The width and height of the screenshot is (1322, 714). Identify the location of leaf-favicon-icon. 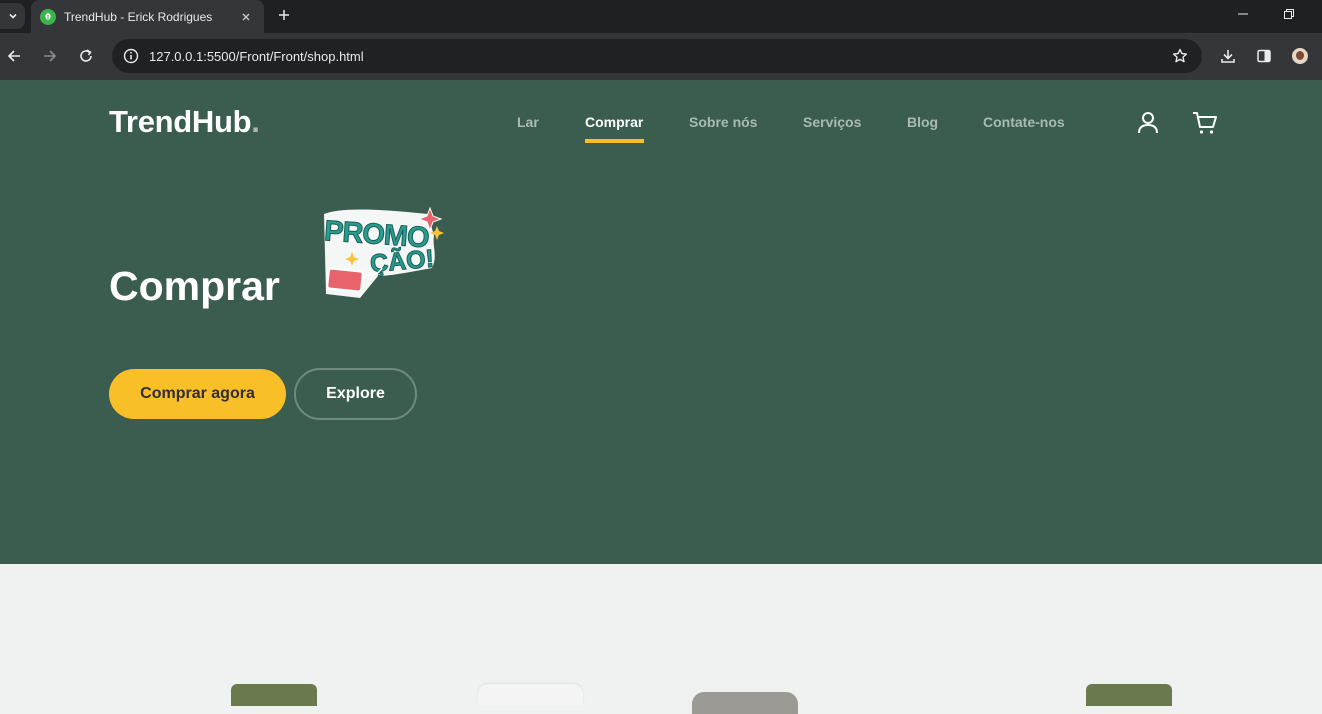
(48, 16).